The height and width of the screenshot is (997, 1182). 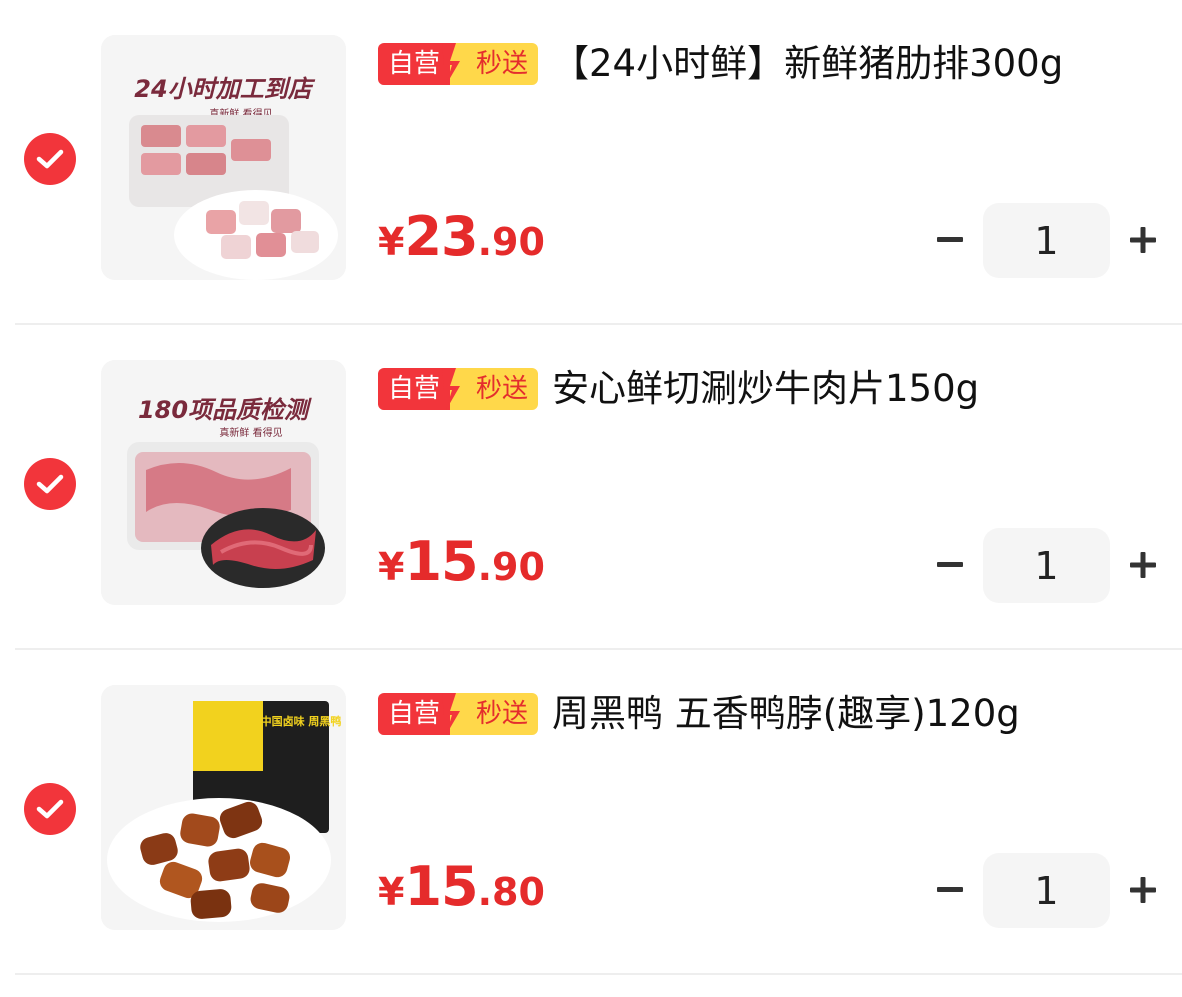 I want to click on beef-slices-image: 180项品质检测 真新鲜 看得见, so click(x=223, y=482).